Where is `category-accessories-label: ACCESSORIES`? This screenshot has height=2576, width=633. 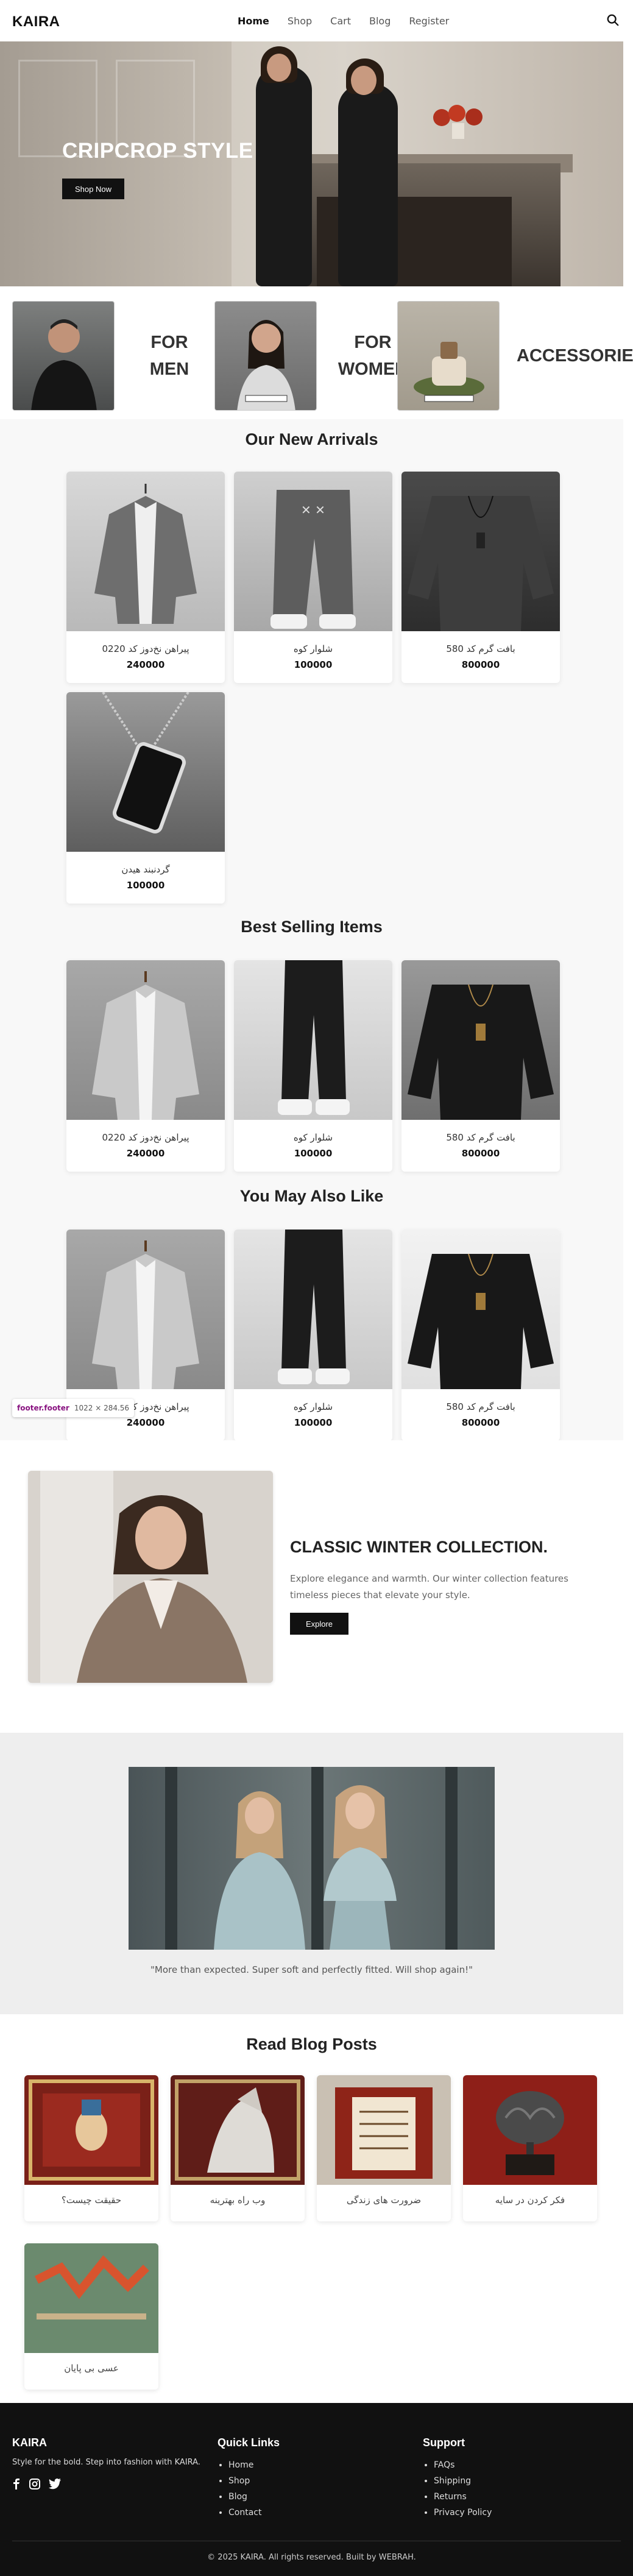 category-accessories-label: ACCESSORIES is located at coordinates (575, 355).